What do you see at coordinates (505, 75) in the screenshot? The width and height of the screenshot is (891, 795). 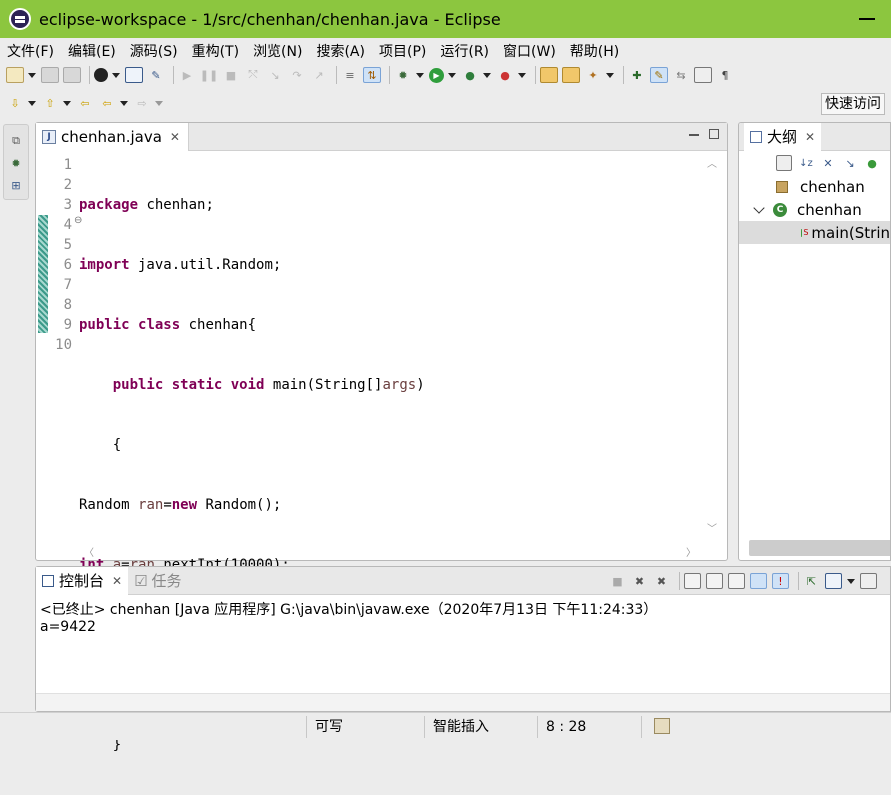 I see `external-tools-icon: ●` at bounding box center [505, 75].